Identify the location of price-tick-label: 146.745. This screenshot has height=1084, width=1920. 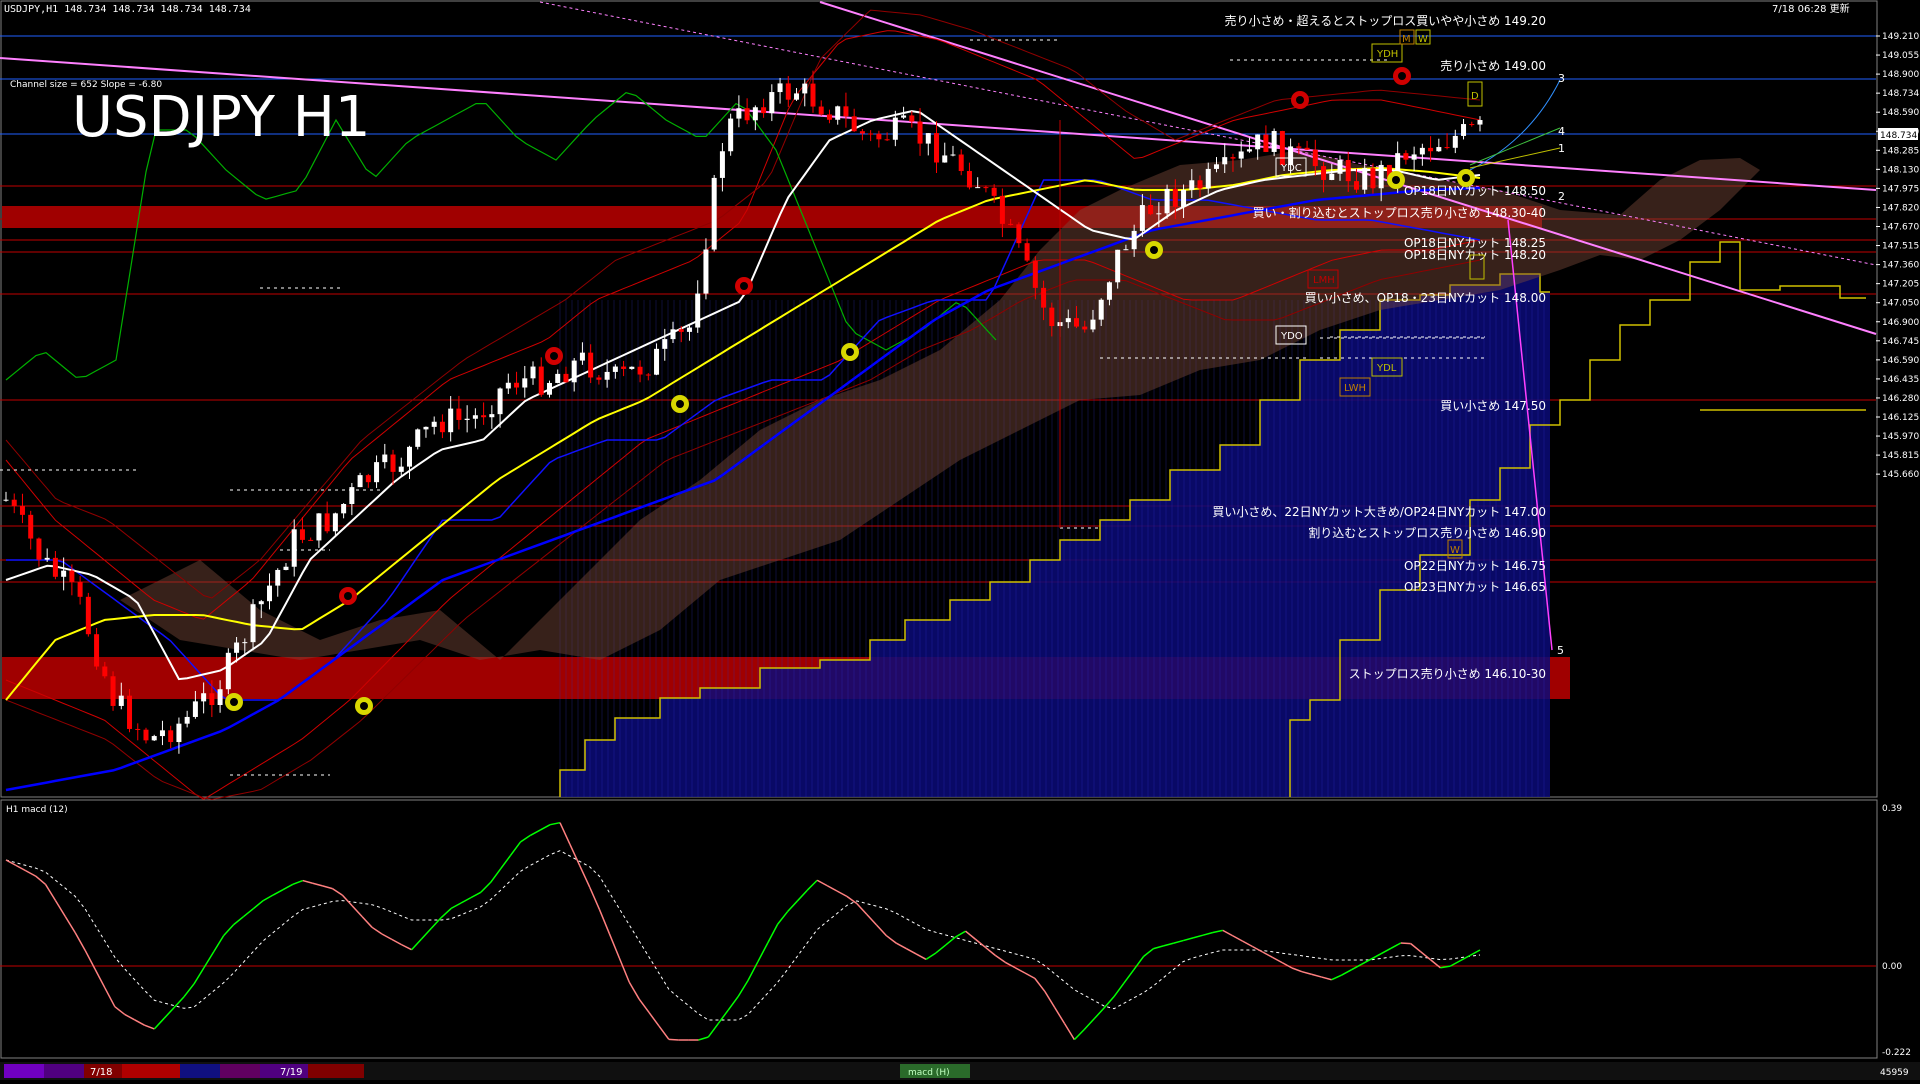
(1900, 342).